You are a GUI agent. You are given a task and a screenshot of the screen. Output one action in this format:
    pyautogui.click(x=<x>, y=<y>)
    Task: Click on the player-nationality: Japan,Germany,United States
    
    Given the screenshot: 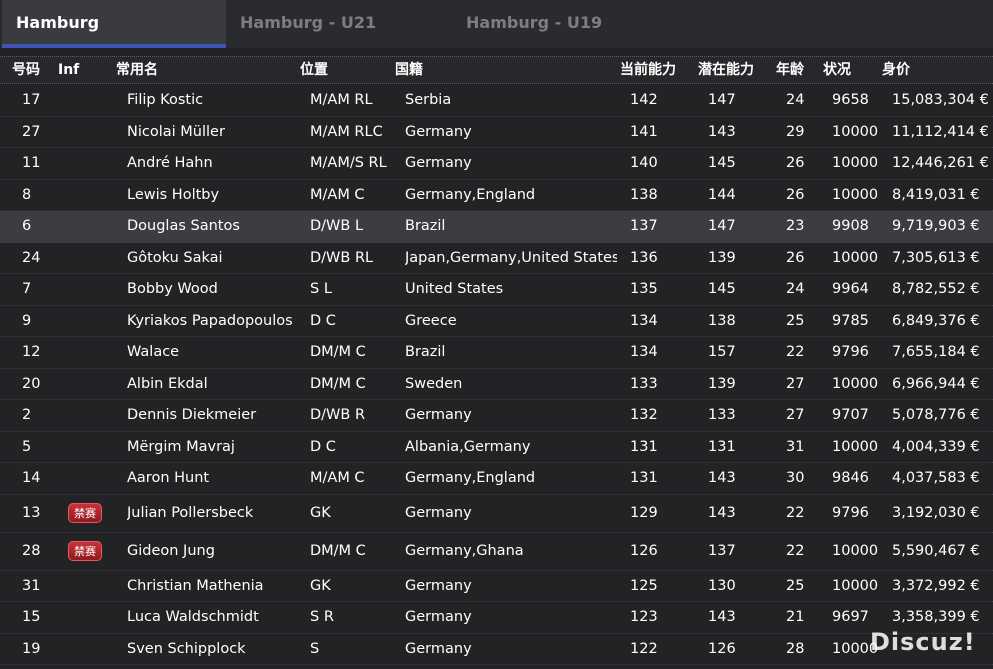 What is the action you would take?
    pyautogui.click(x=511, y=257)
    